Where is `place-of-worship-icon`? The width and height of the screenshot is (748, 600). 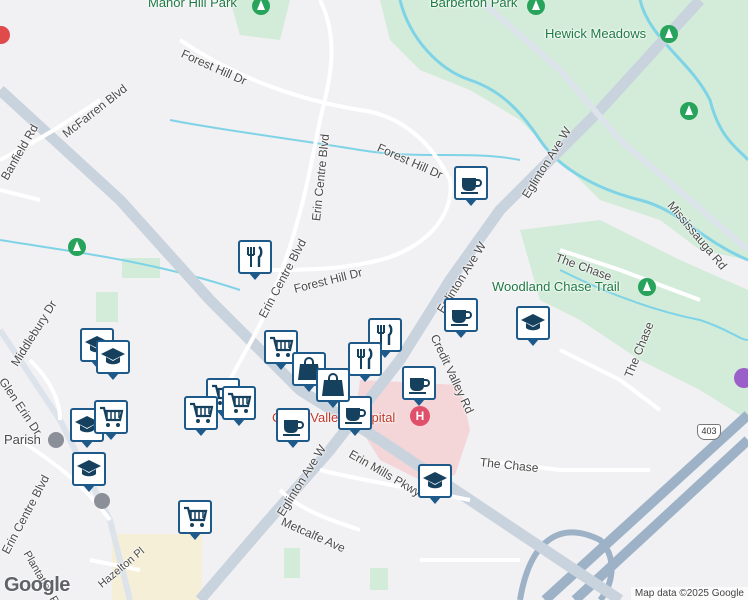
place-of-worship-icon is located at coordinates (102, 501).